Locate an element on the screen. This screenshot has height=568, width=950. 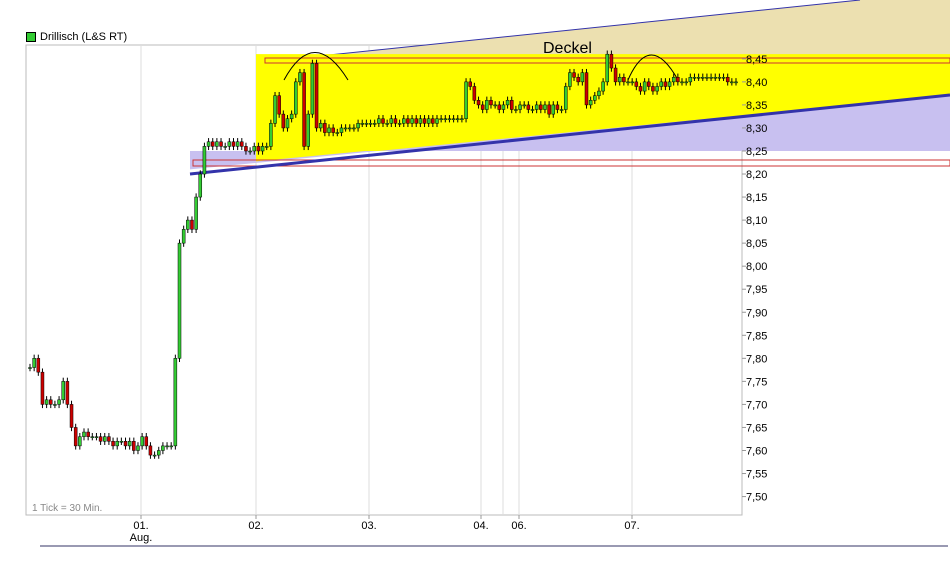
upper-wedge-fill is located at coordinates (625, 30).